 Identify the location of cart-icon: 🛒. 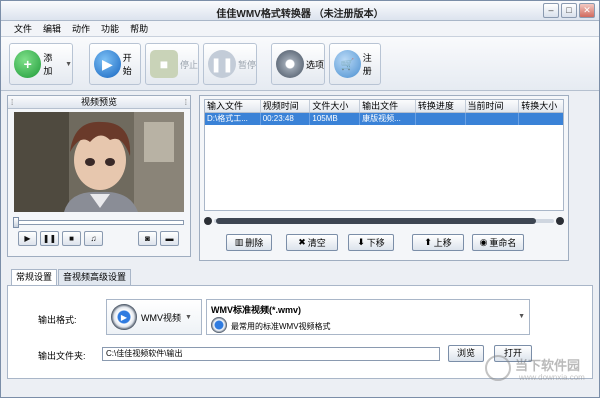
(347, 64).